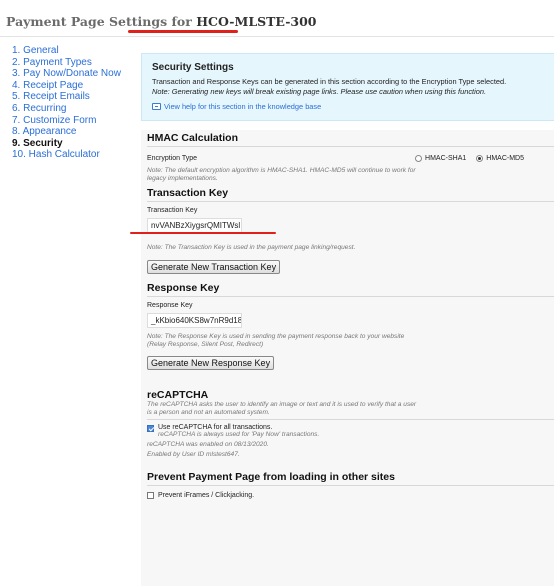  I want to click on nav-item-receipt-emails: 5. Receipt Emails, so click(71, 97).